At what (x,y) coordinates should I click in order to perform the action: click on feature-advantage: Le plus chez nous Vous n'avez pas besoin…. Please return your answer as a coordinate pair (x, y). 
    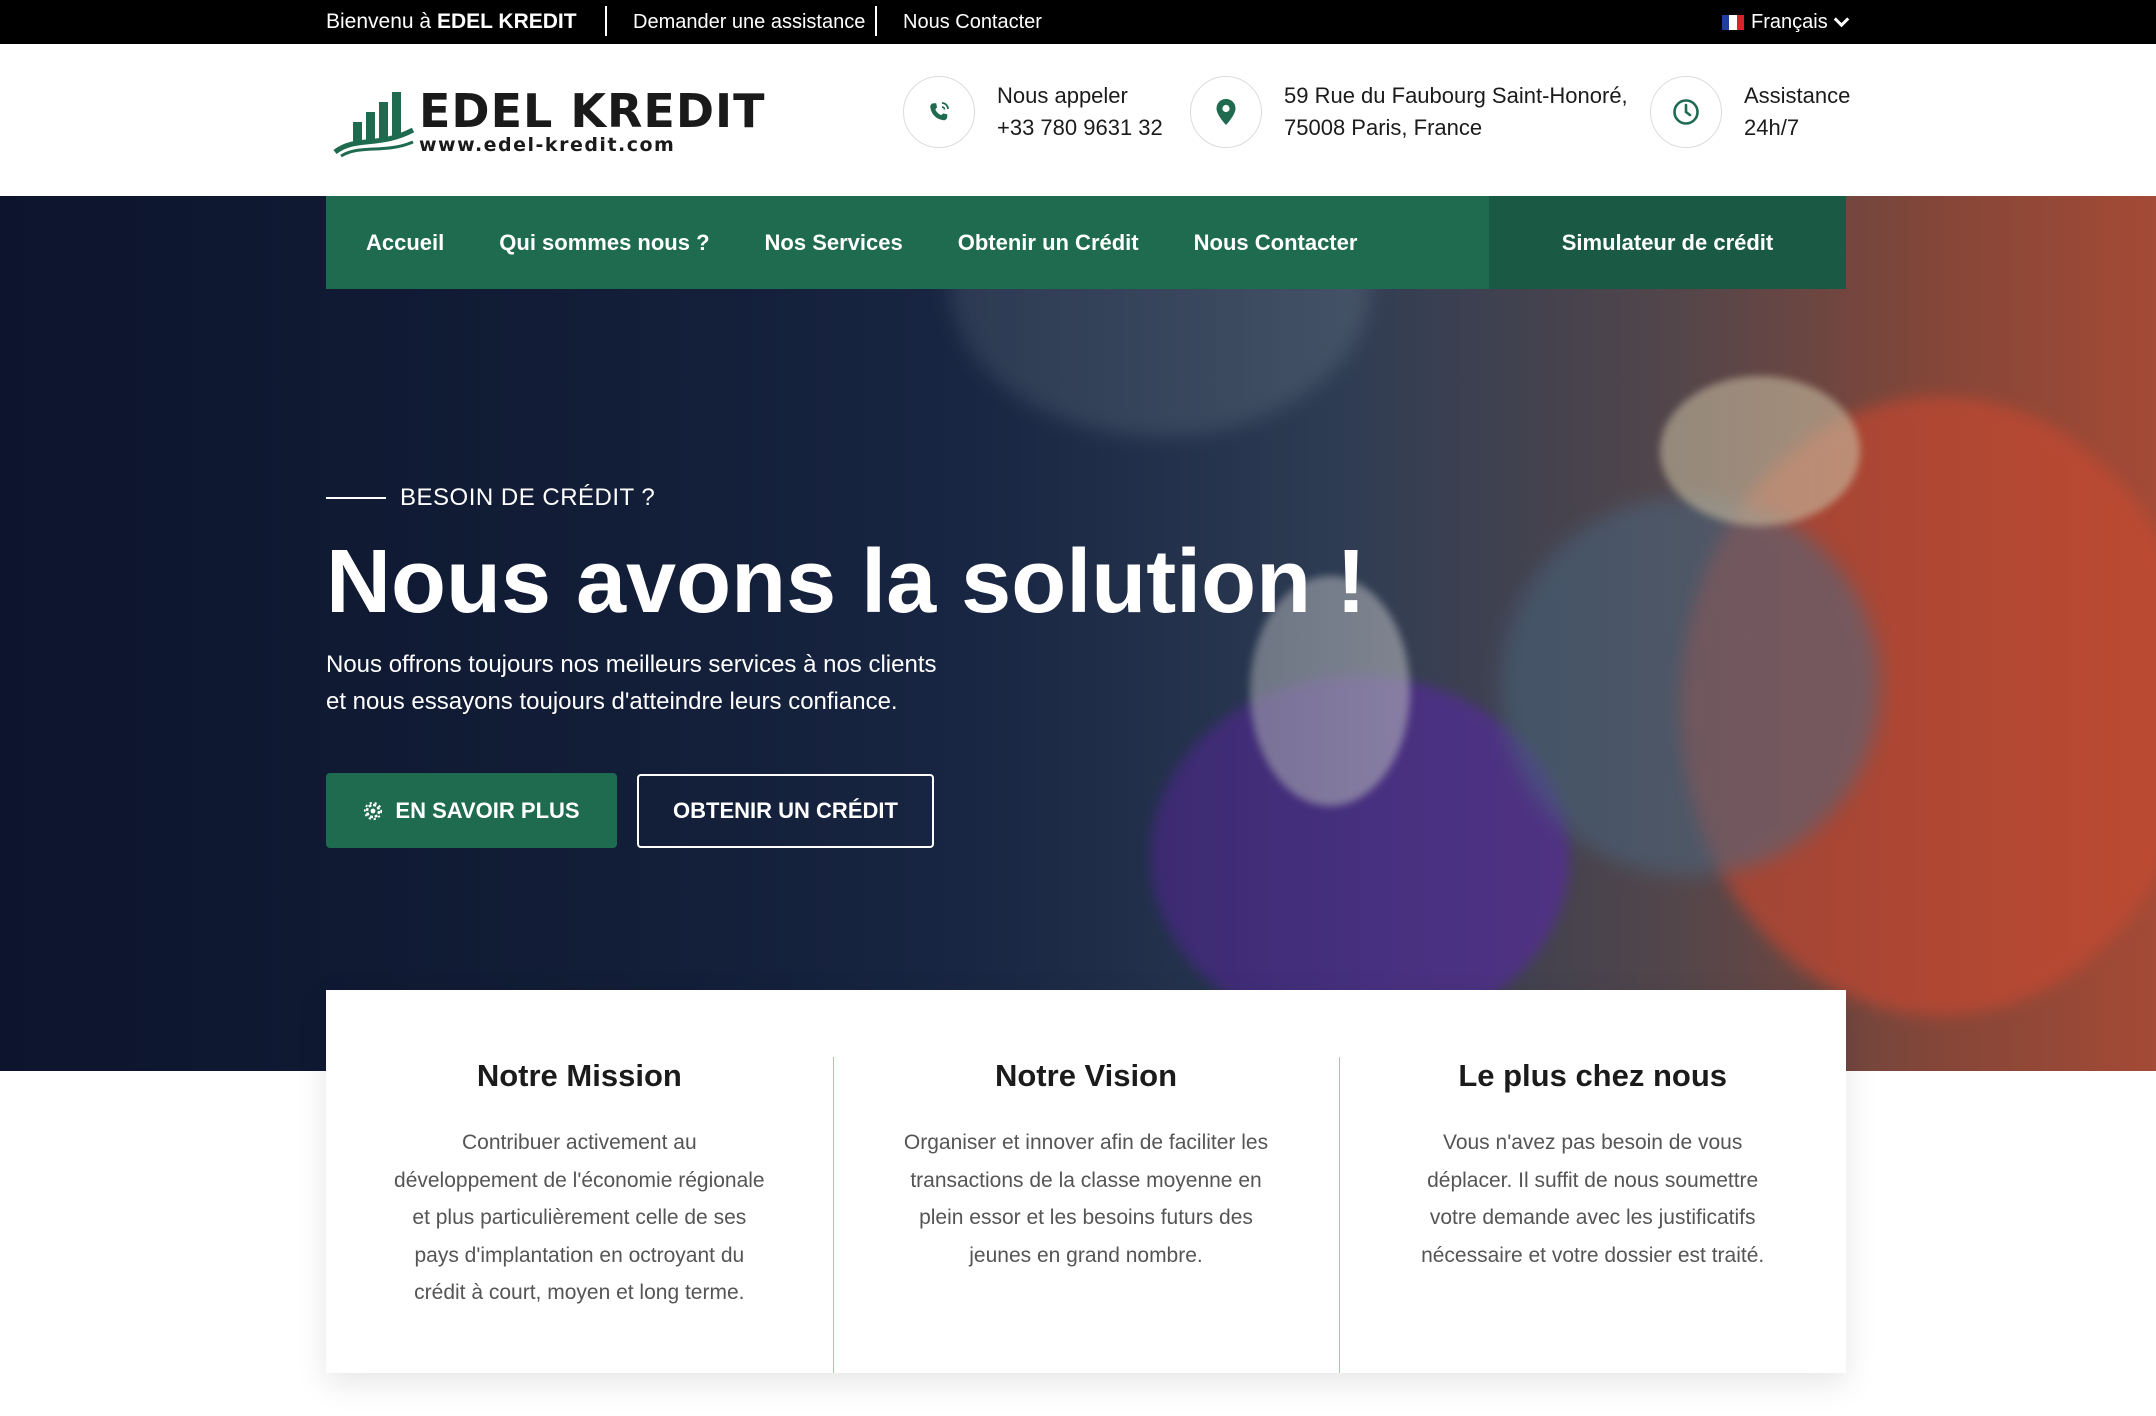
    Looking at the image, I should click on (1592, 1181).